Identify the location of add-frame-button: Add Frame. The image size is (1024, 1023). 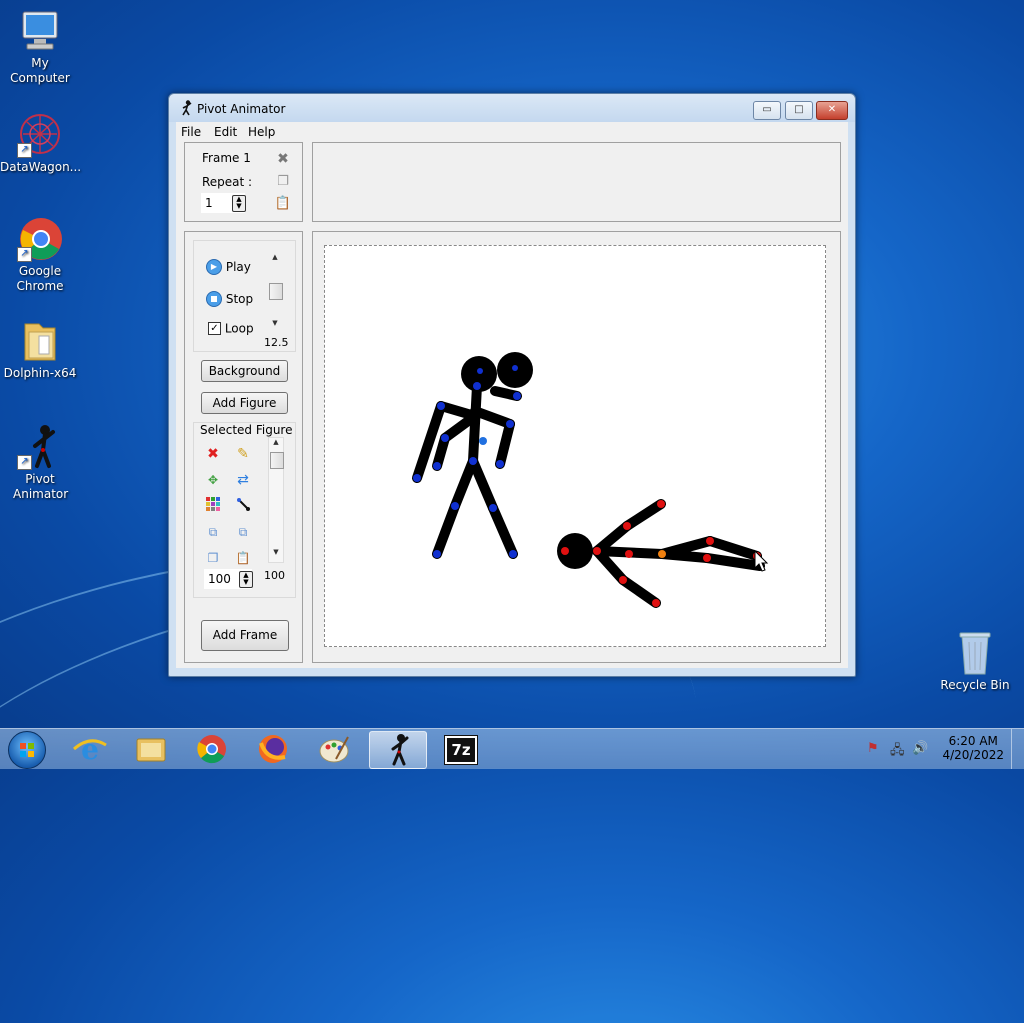
(245, 635).